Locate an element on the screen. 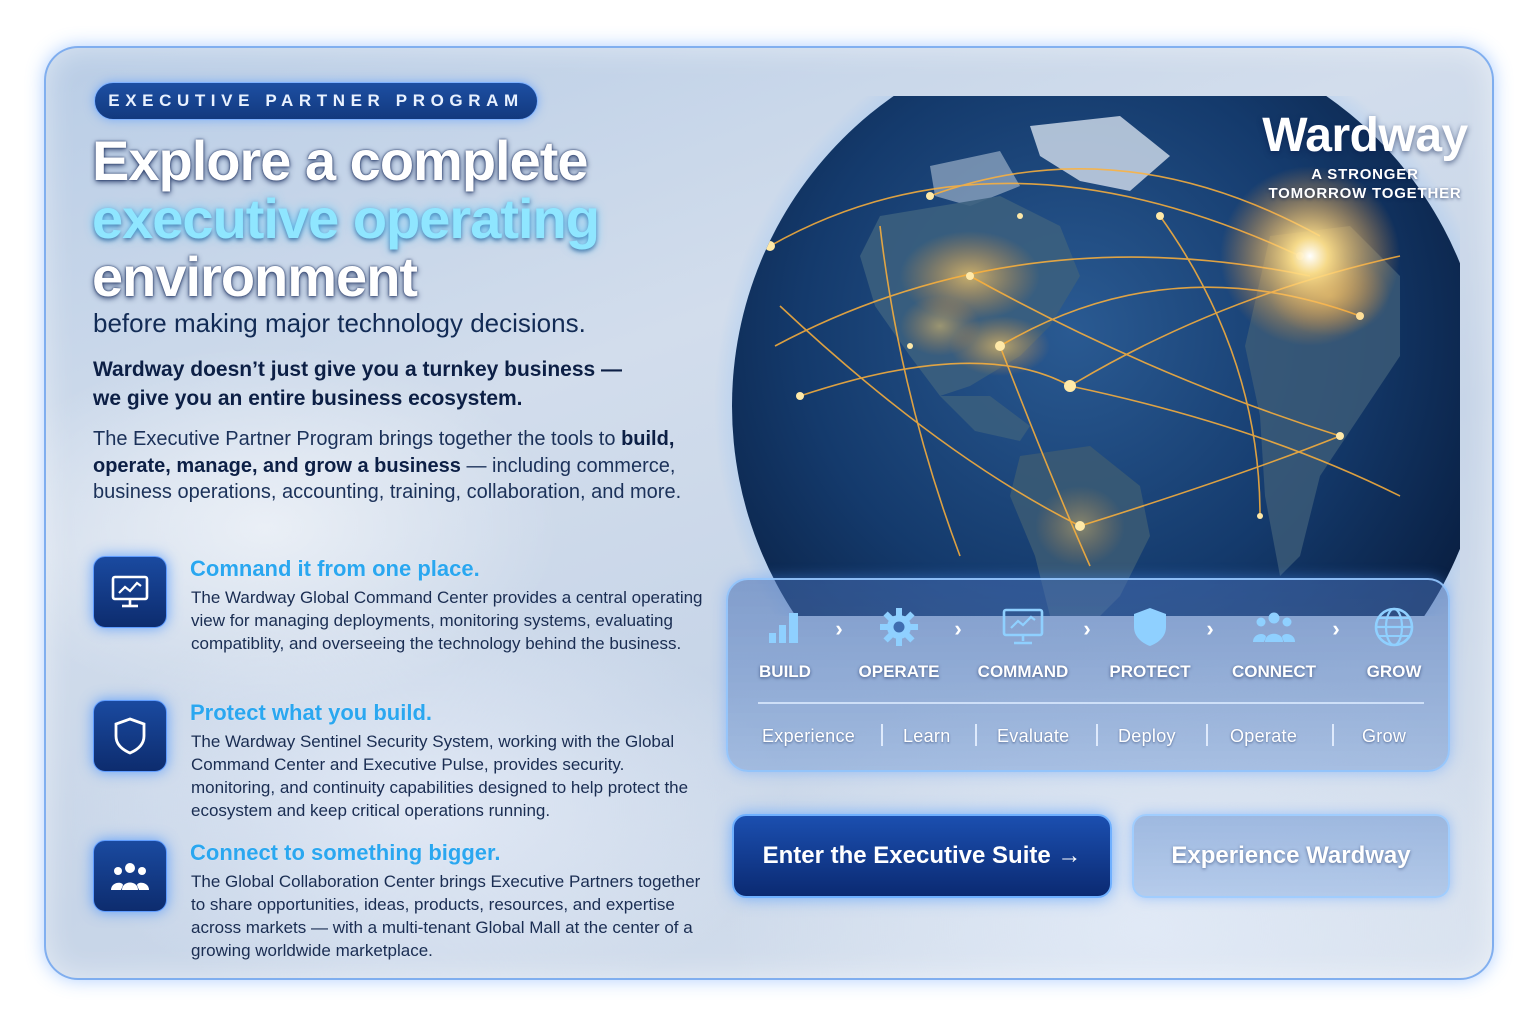 The width and height of the screenshot is (1536, 1024). gear-icon is located at coordinates (899, 627).